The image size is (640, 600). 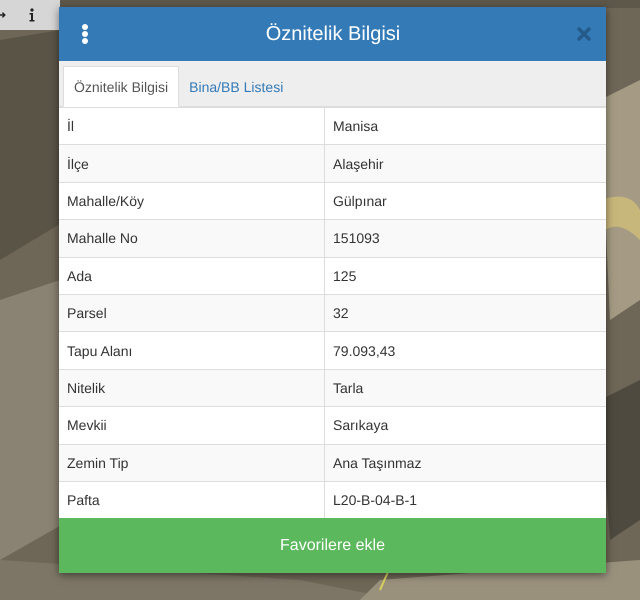 I want to click on menu-icon, so click(x=85, y=34).